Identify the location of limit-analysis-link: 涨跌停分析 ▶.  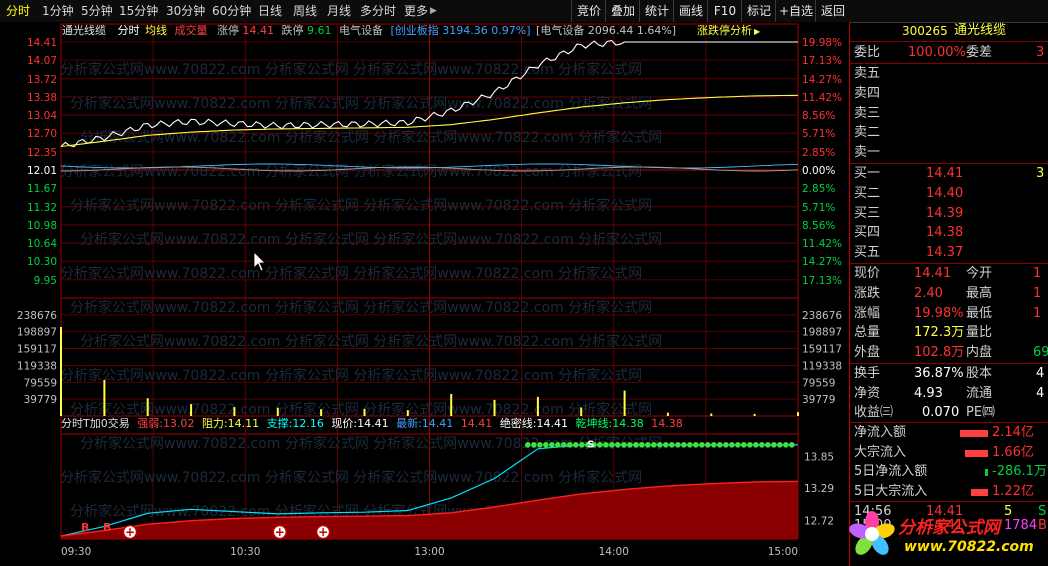
(728, 31).